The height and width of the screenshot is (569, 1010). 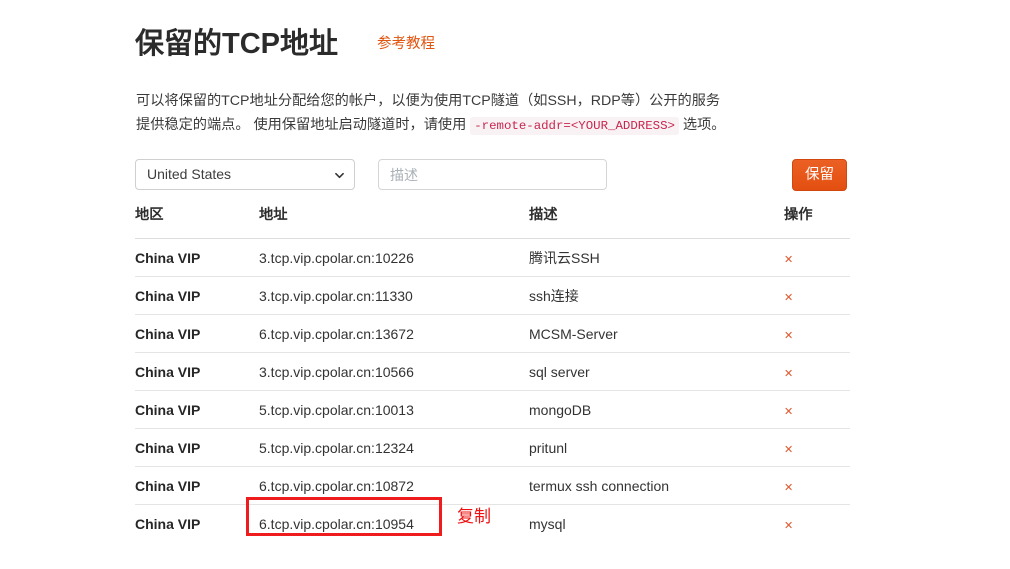 I want to click on cell-description: sql server, so click(x=656, y=371).